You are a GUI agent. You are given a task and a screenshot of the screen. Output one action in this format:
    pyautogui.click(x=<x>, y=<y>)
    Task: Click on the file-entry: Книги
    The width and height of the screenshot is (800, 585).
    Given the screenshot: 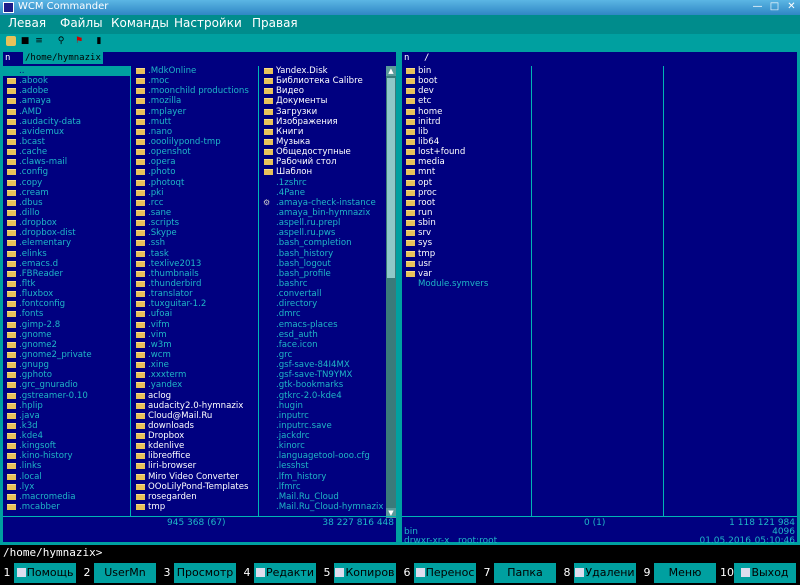 What is the action you would take?
    pyautogui.click(x=322, y=132)
    